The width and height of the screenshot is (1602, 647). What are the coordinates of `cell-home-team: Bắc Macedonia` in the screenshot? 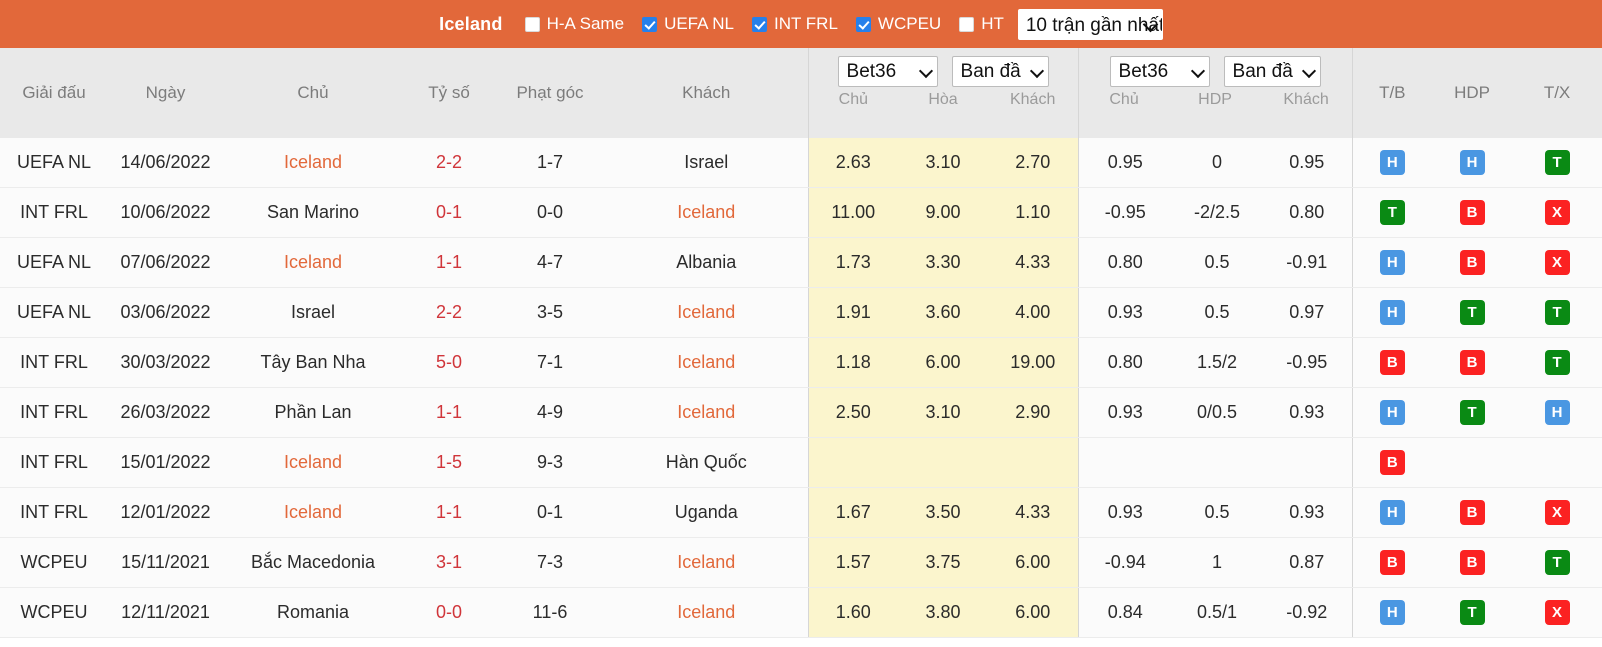 It's located at (313, 562).